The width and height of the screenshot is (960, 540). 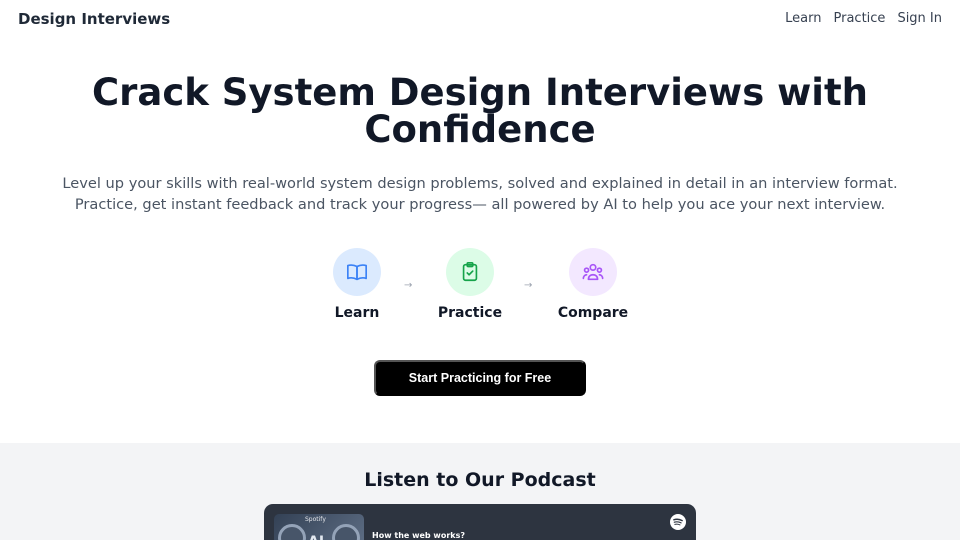 What do you see at coordinates (357, 272) in the screenshot?
I see `book-icon` at bounding box center [357, 272].